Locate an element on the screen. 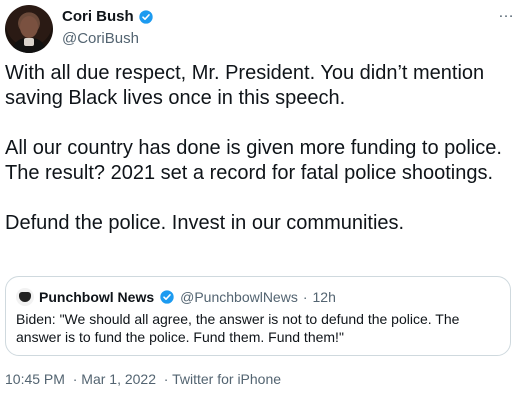 The image size is (527, 403). tweet-metadata: 10:45 PM Mar 1, 2022 Twitter for iPhone is located at coordinates (143, 379).